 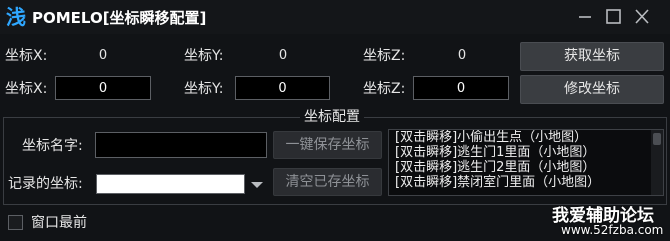 What do you see at coordinates (16, 17) in the screenshot?
I see `app-logo-icon: 浅` at bounding box center [16, 17].